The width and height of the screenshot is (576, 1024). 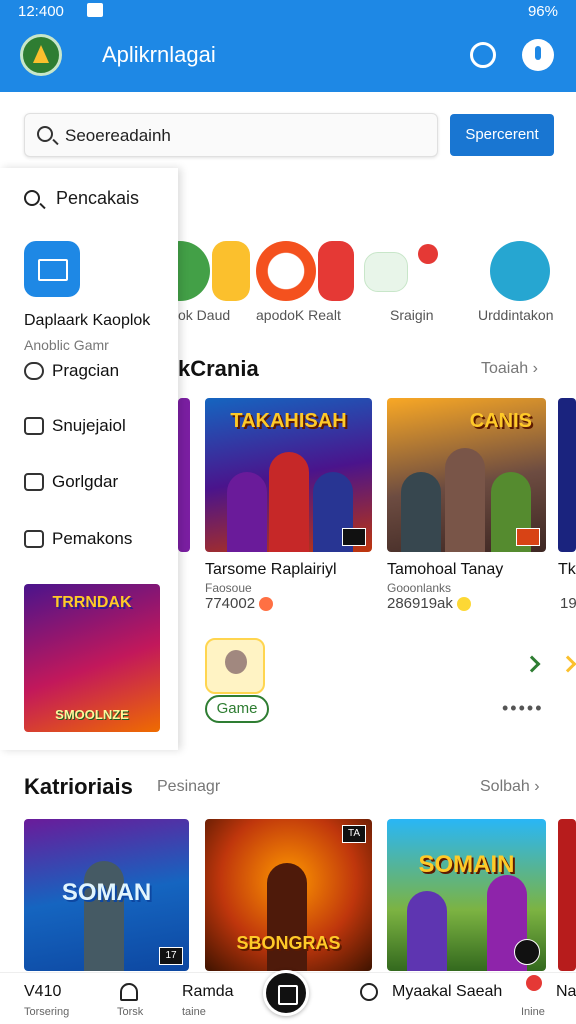 What do you see at coordinates (505, 368) in the screenshot?
I see `see-all-label: Toaiah` at bounding box center [505, 368].